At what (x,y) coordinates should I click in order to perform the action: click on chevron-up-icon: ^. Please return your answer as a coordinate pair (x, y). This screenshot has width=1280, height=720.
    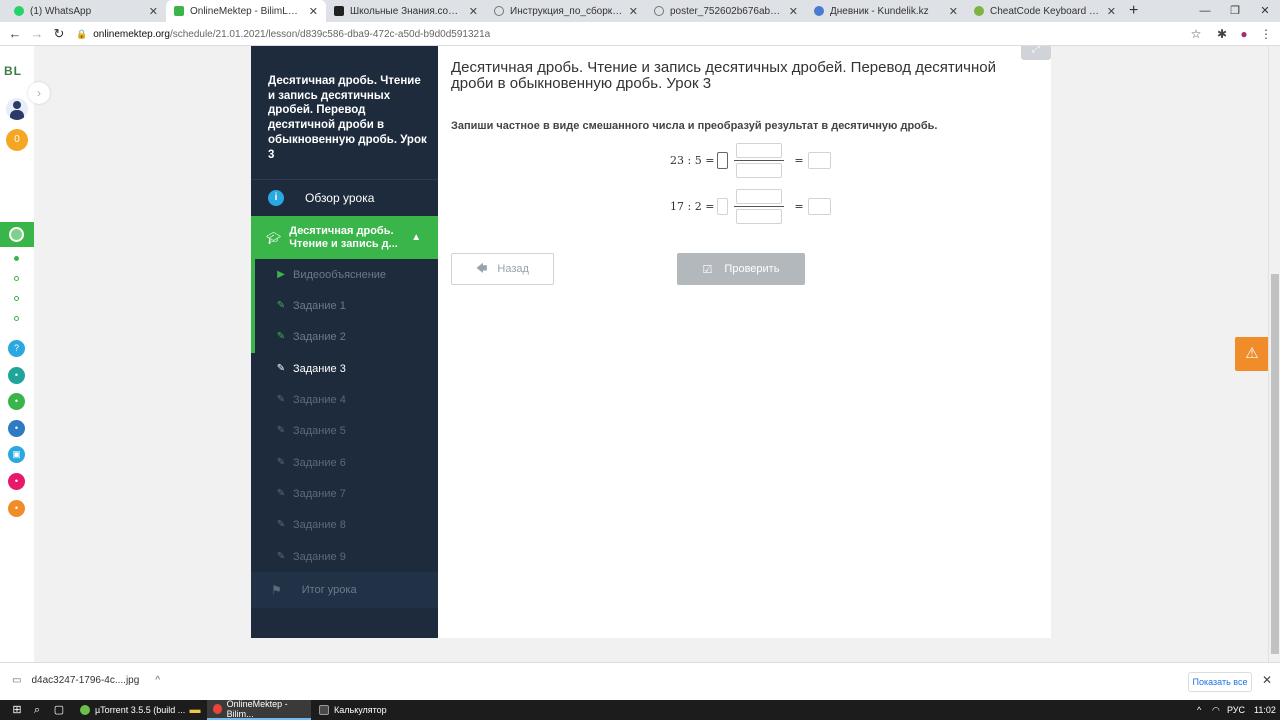
    Looking at the image, I should click on (157, 680).